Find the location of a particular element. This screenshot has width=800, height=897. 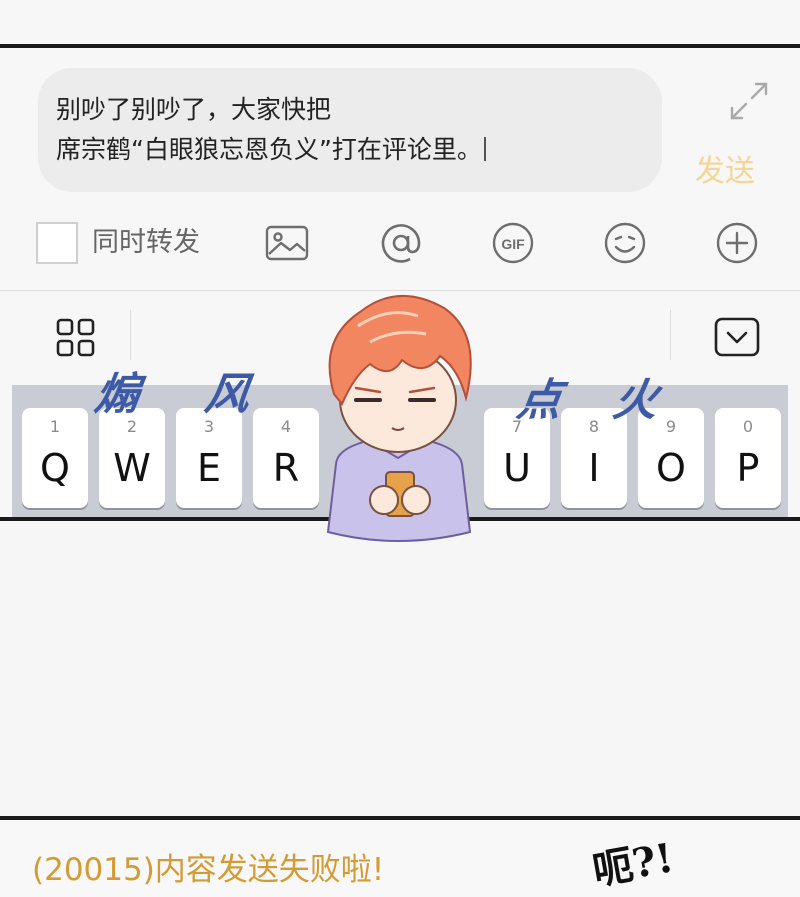

emoji-icon is located at coordinates (625, 243).